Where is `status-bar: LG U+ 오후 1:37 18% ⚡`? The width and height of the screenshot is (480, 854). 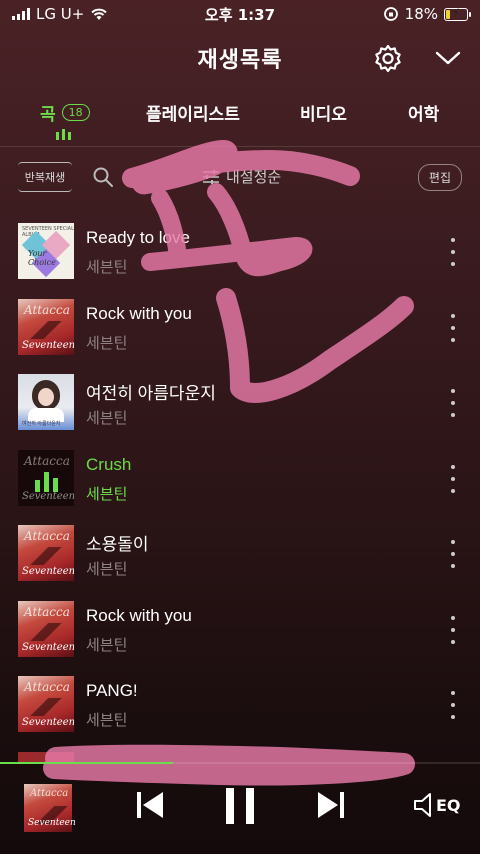
status-bar: LG U+ 오후 1:37 18% ⚡ is located at coordinates (240, 15).